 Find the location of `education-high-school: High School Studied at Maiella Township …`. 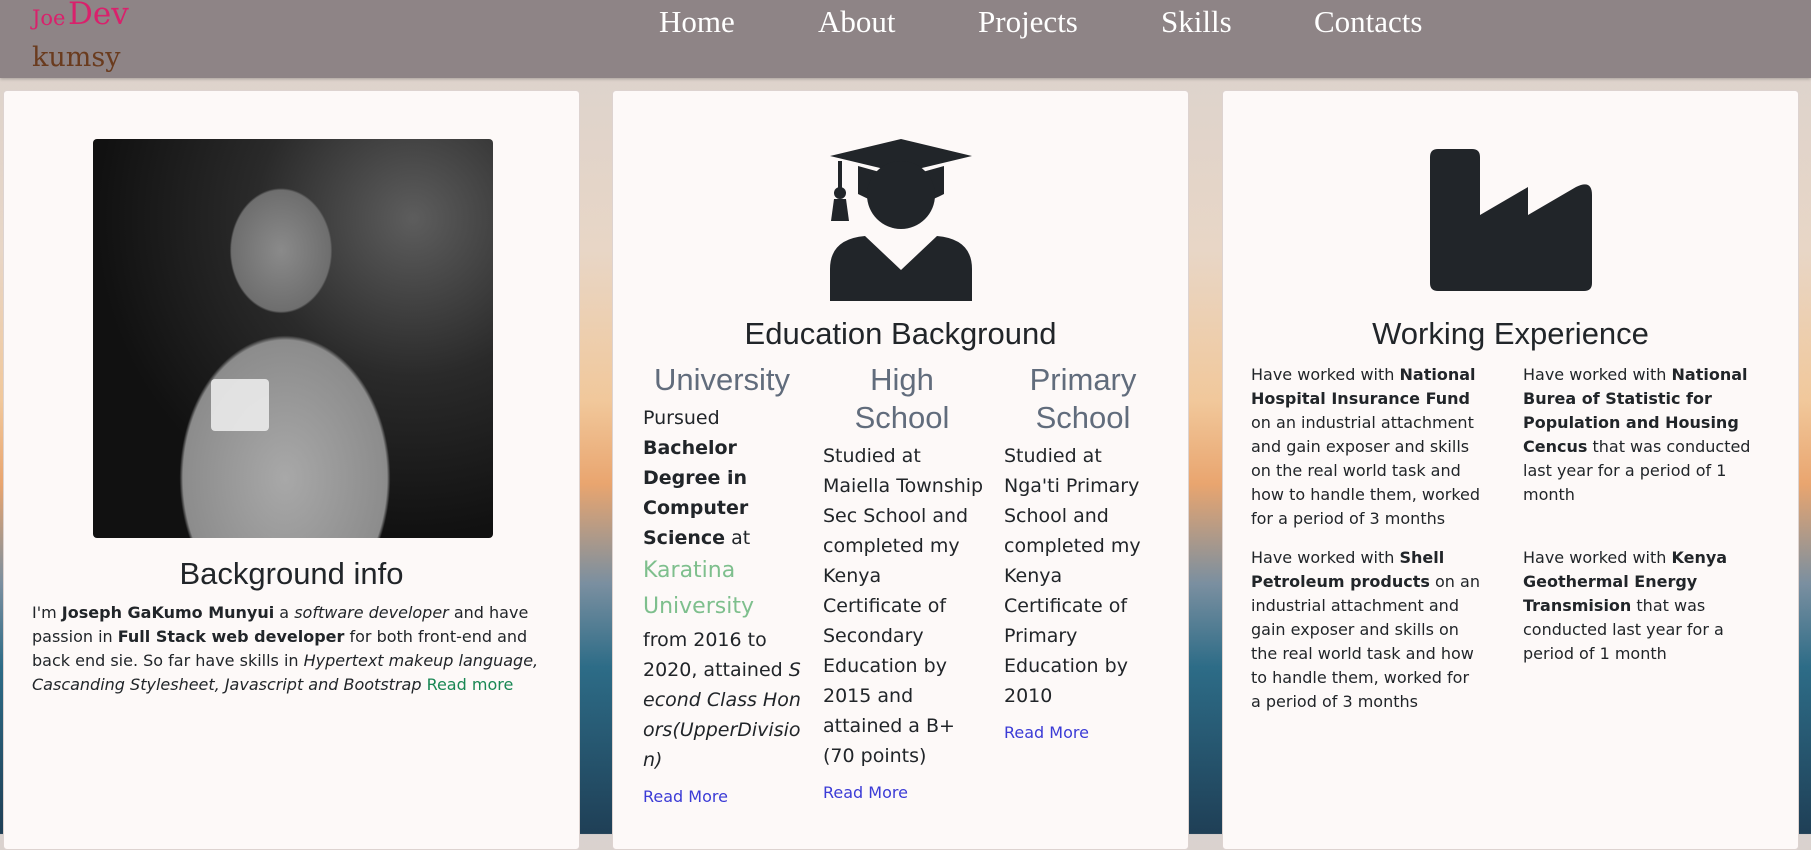

education-high-school: High School Studied at Maiella Township … is located at coordinates (904, 581).